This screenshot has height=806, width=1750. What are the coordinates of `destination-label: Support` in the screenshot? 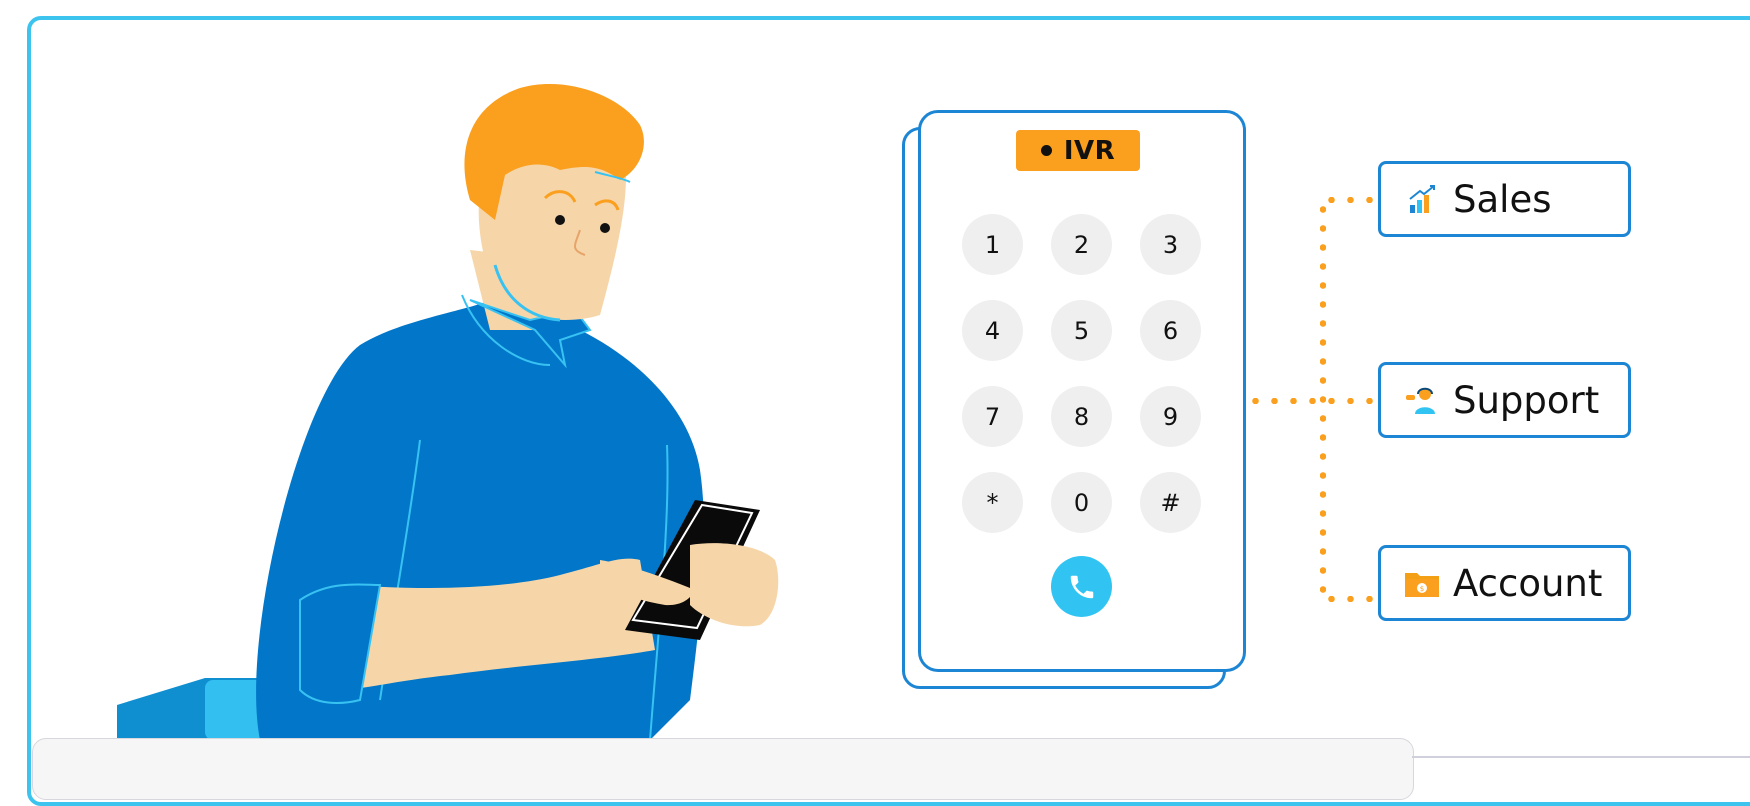 It's located at (1526, 400).